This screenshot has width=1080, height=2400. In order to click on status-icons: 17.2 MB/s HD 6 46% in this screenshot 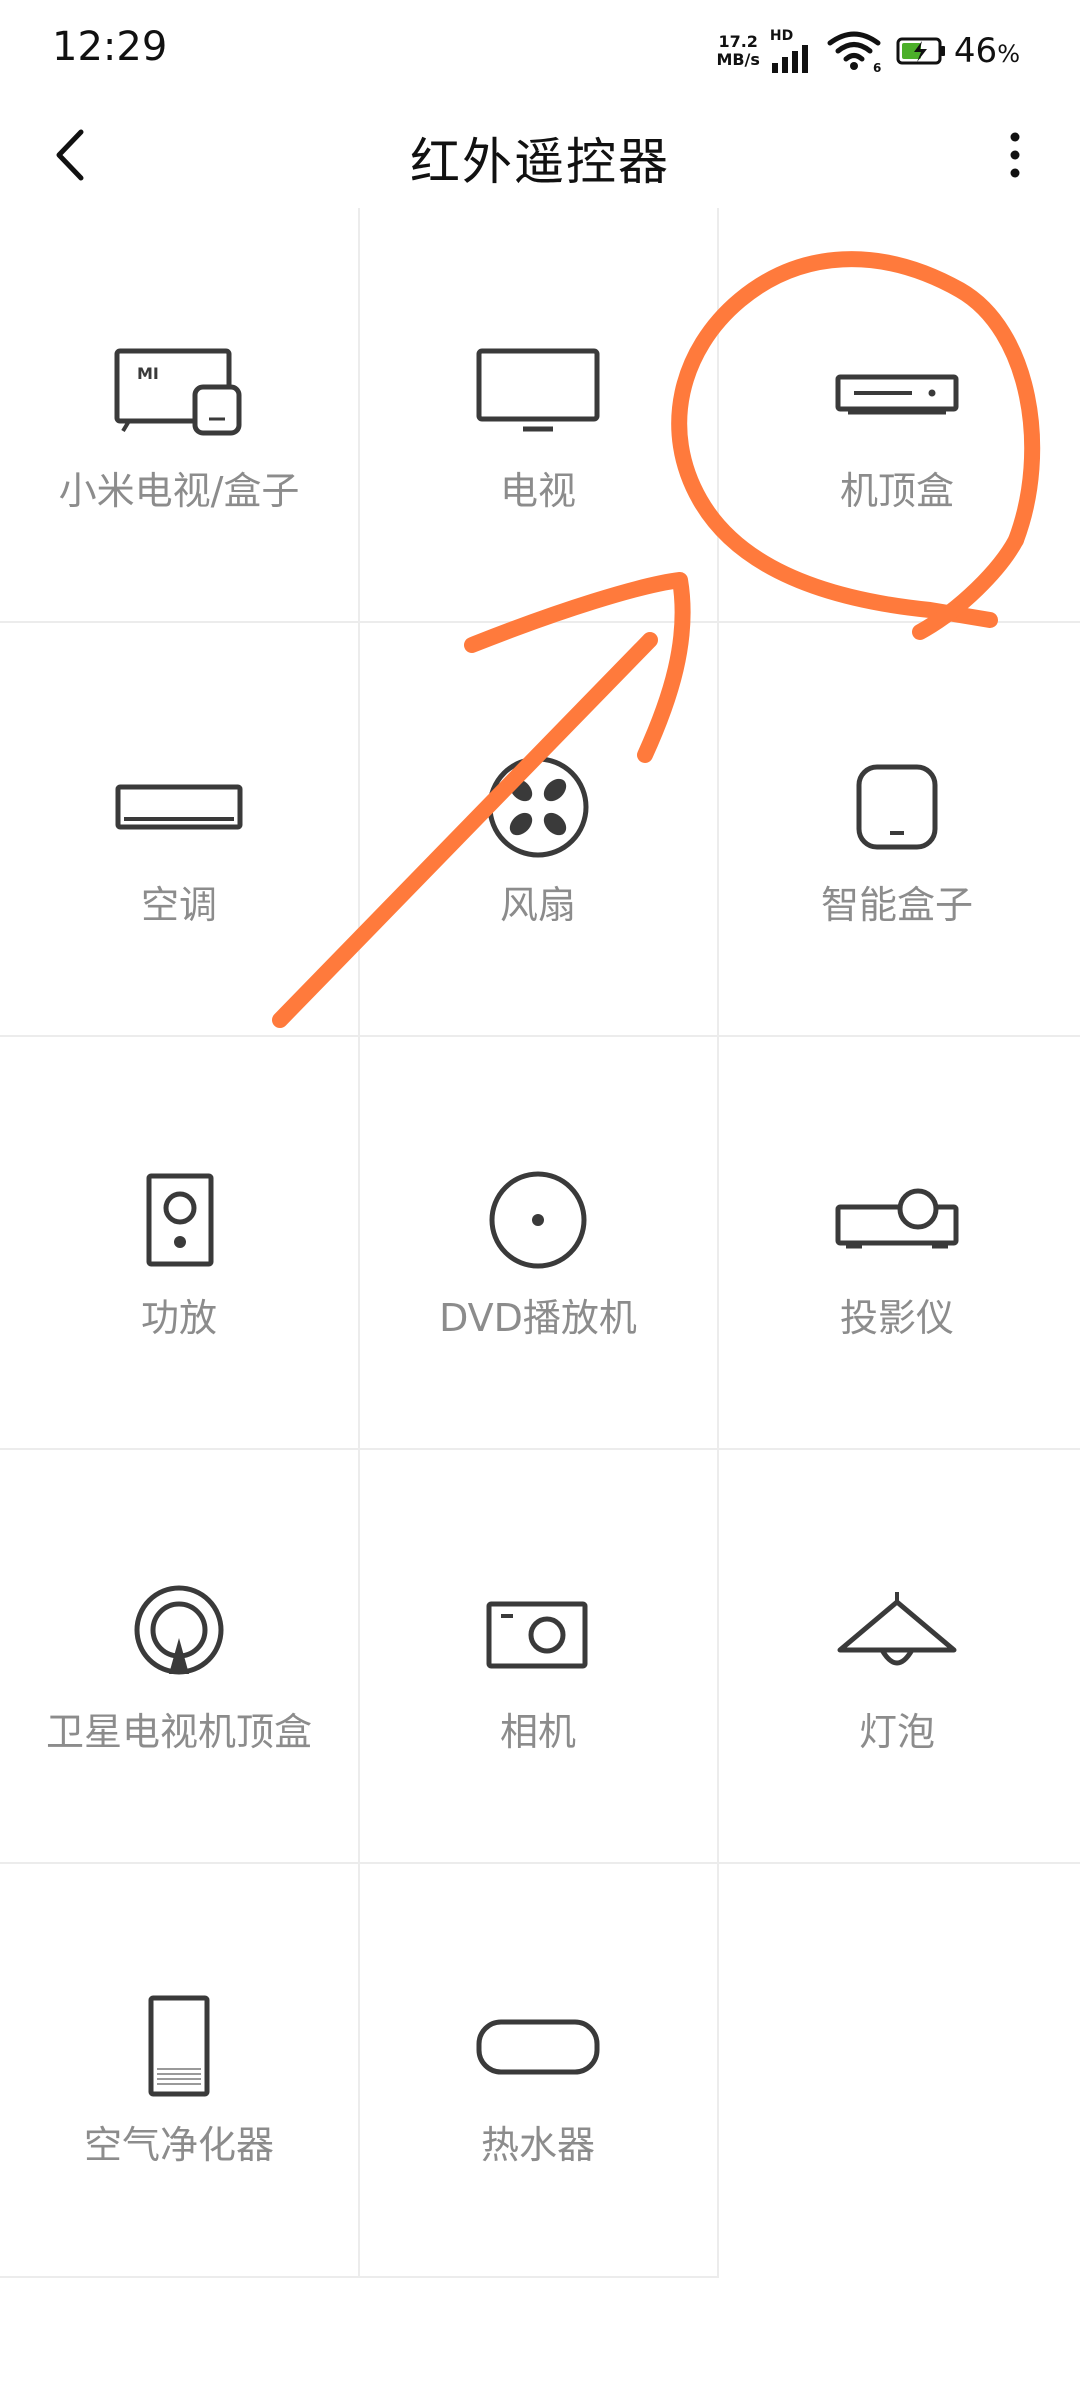, I will do `click(868, 51)`.